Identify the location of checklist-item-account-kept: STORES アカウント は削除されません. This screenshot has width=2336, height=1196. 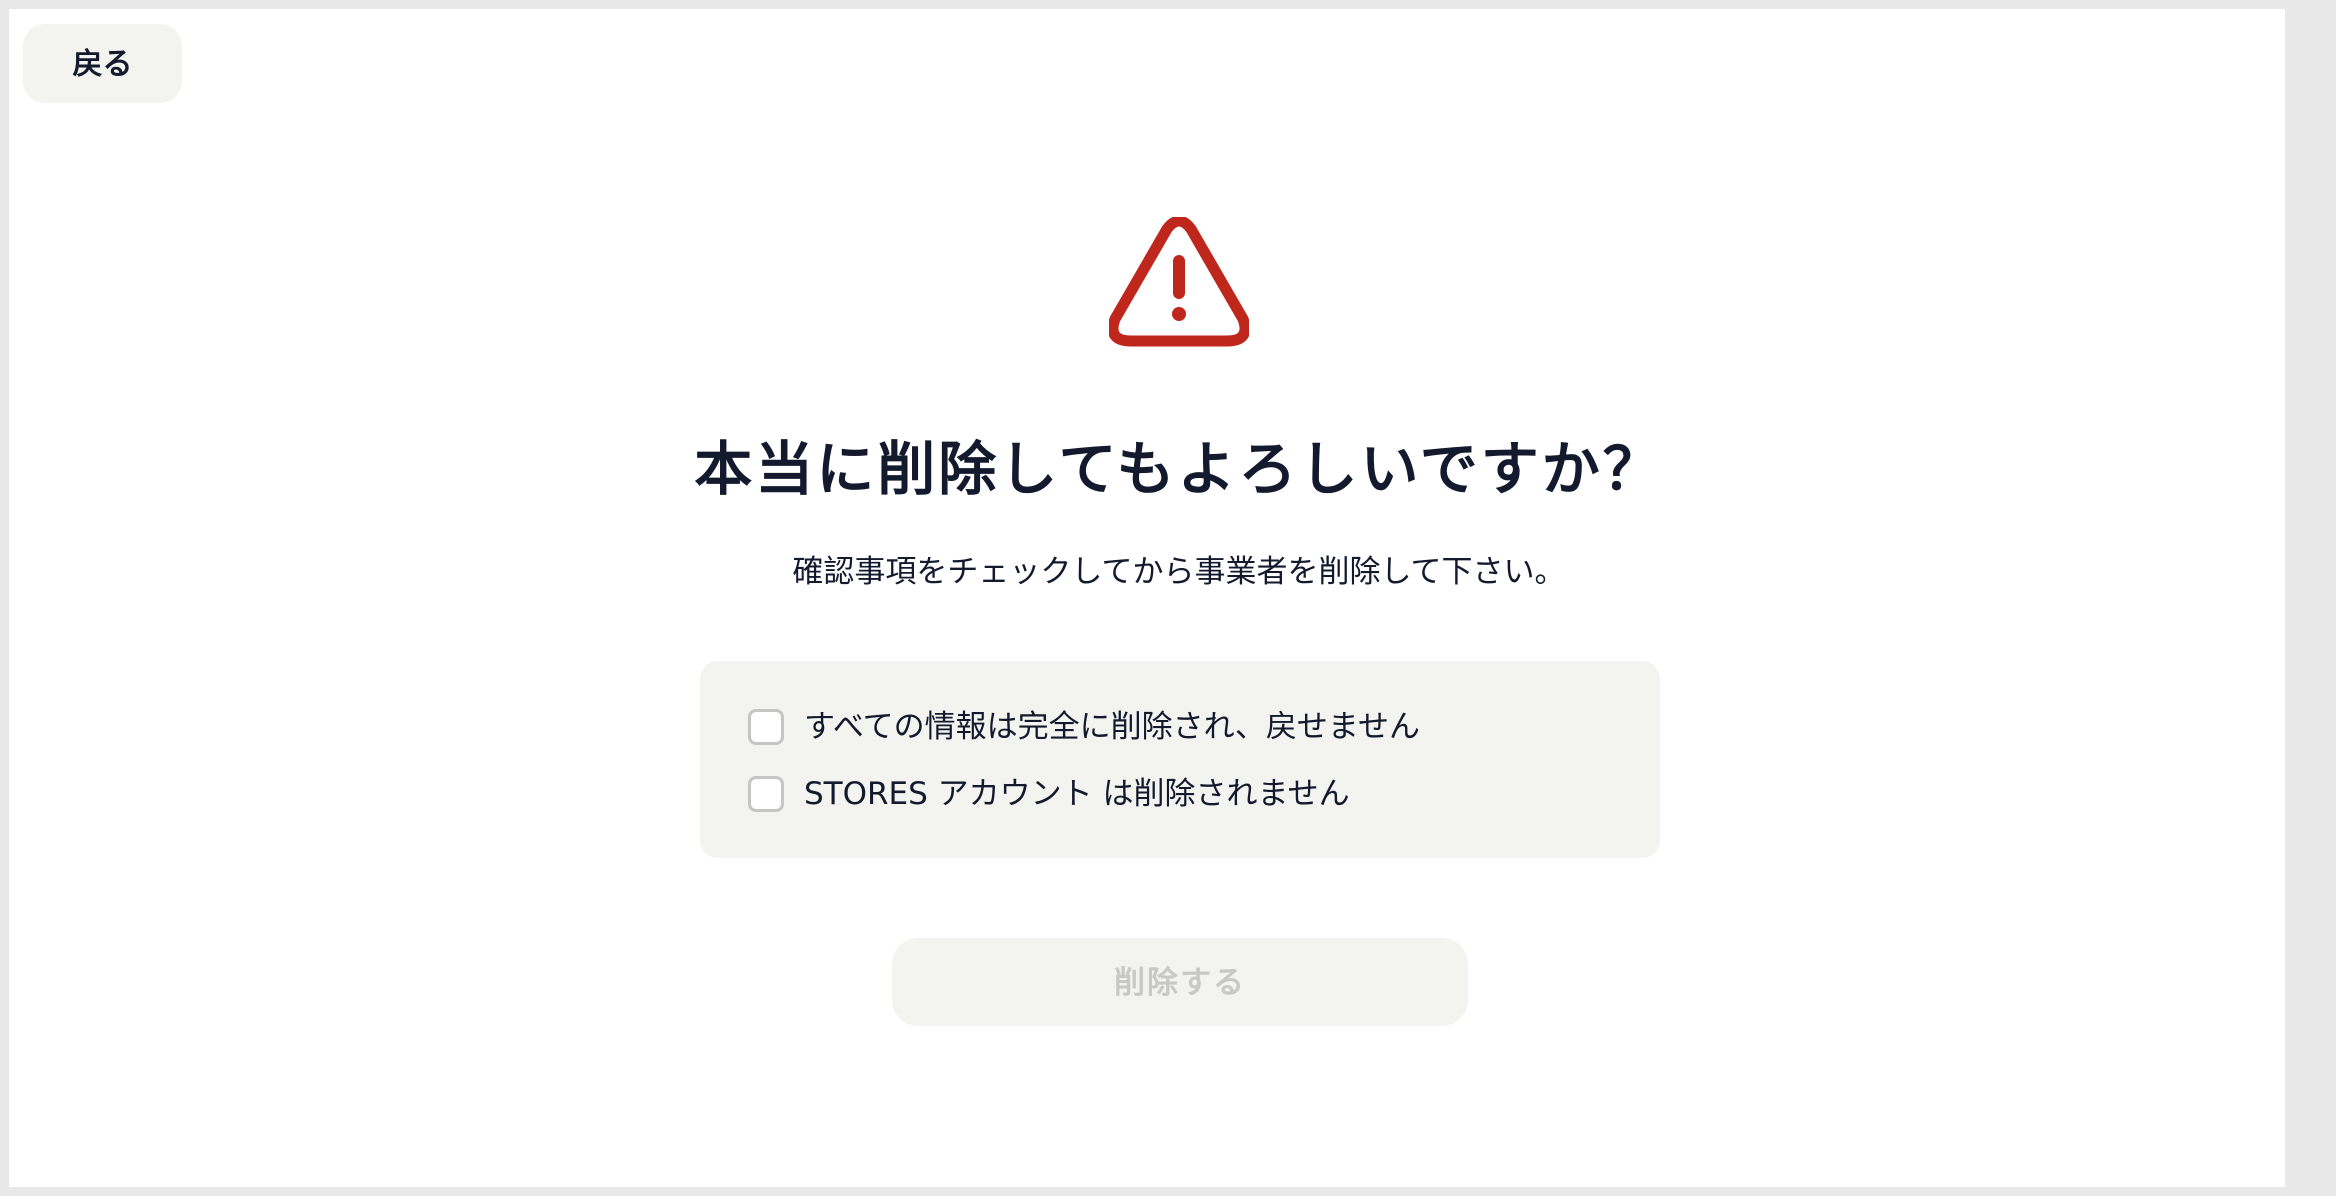
(1049, 794).